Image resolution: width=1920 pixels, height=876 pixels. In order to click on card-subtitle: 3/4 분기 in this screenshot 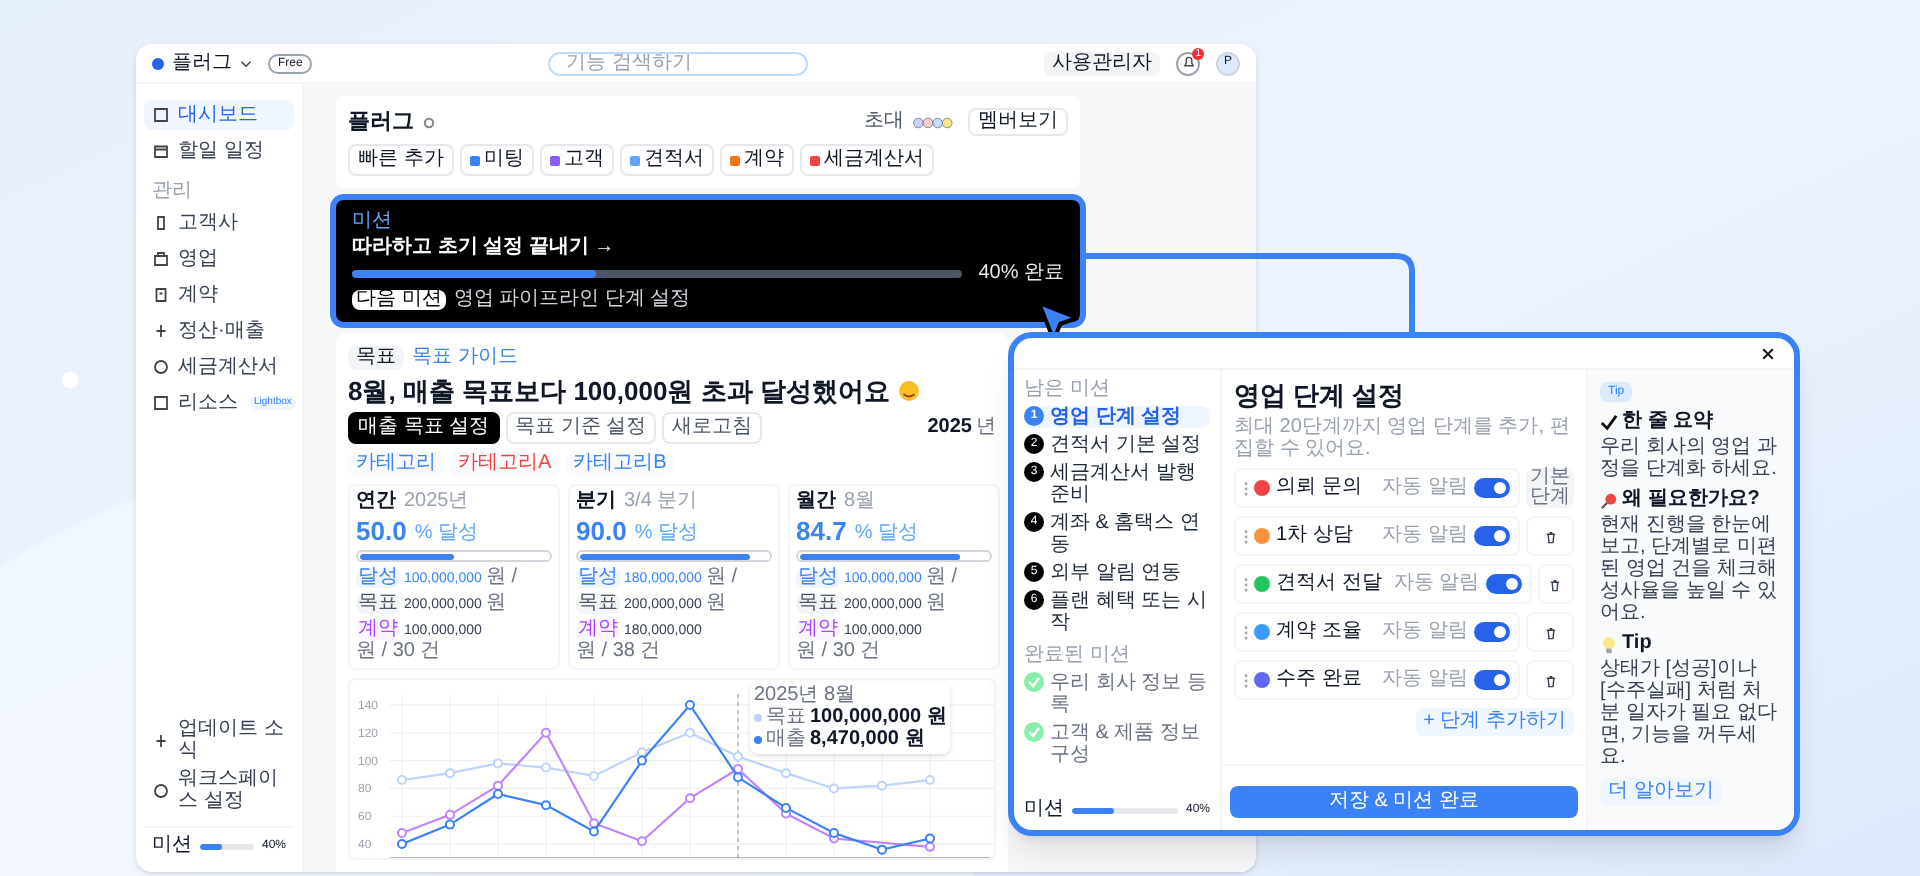, I will do `click(661, 502)`.